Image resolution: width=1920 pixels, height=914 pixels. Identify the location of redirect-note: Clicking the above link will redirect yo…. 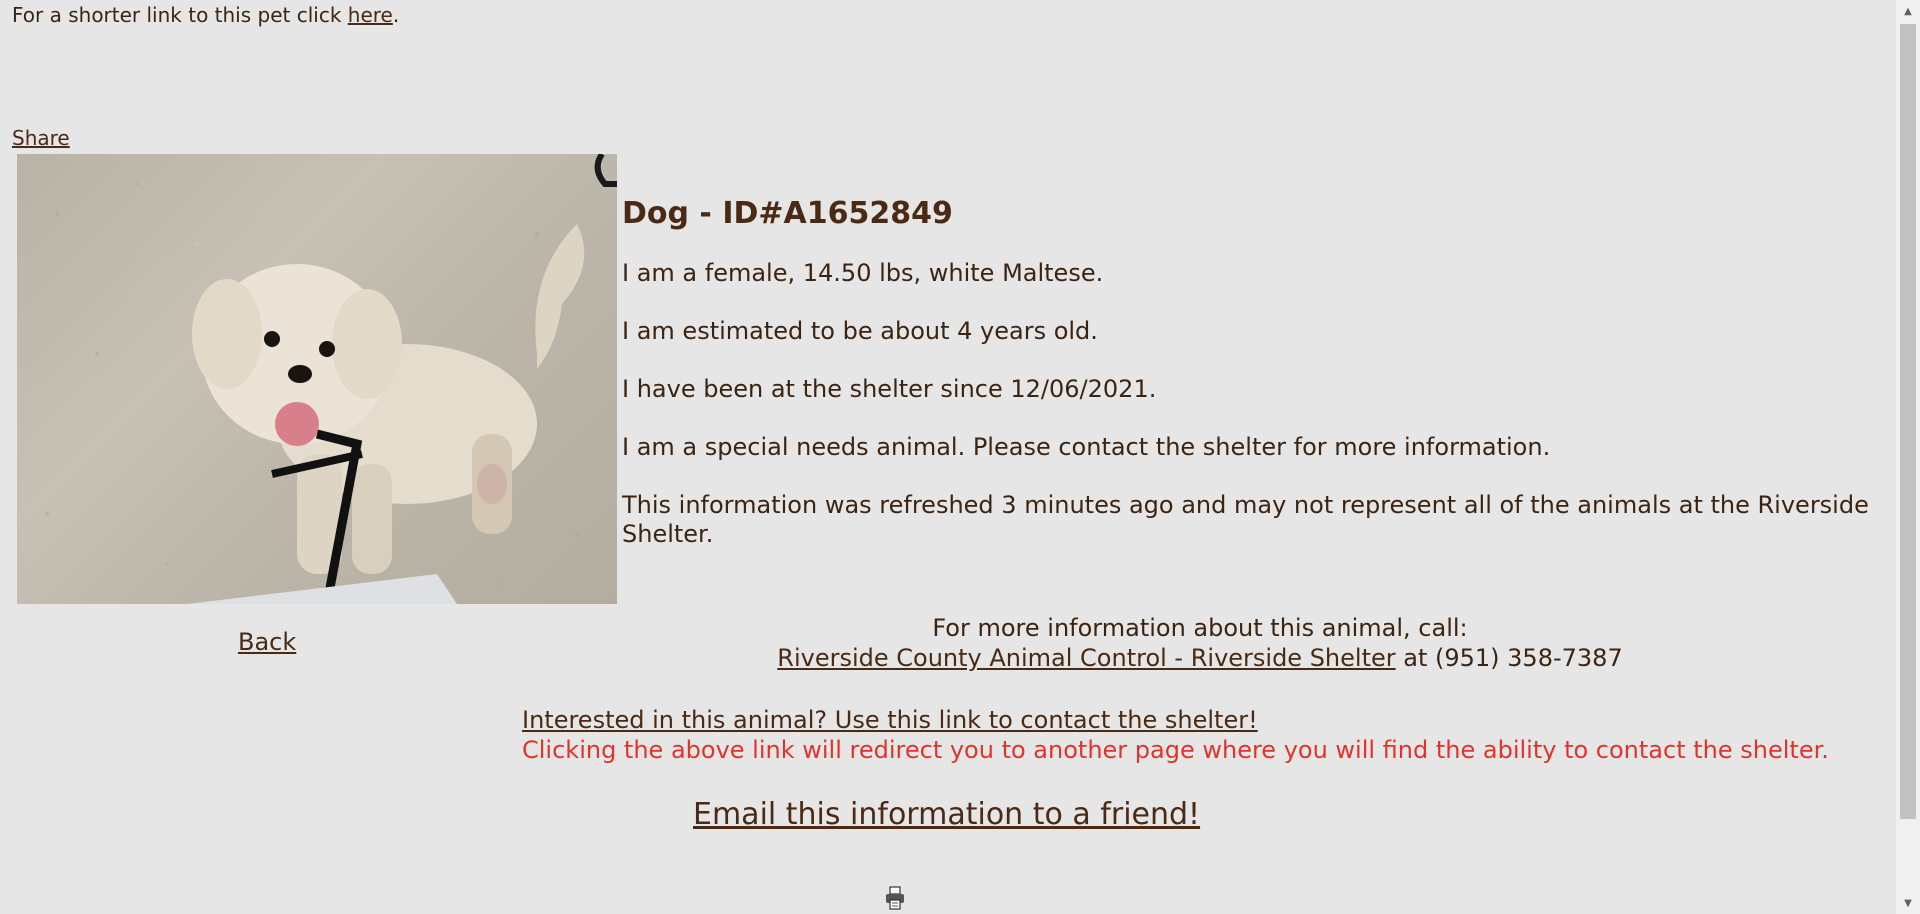
(1175, 750).